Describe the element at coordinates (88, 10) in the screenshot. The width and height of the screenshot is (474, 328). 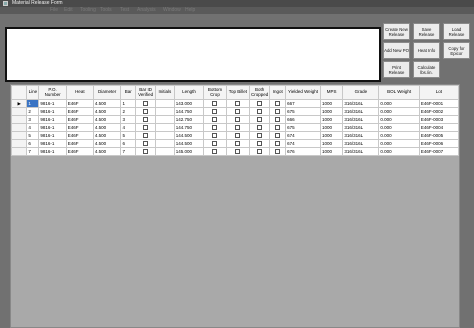
I see `menu-tooling: Tooling` at that location.